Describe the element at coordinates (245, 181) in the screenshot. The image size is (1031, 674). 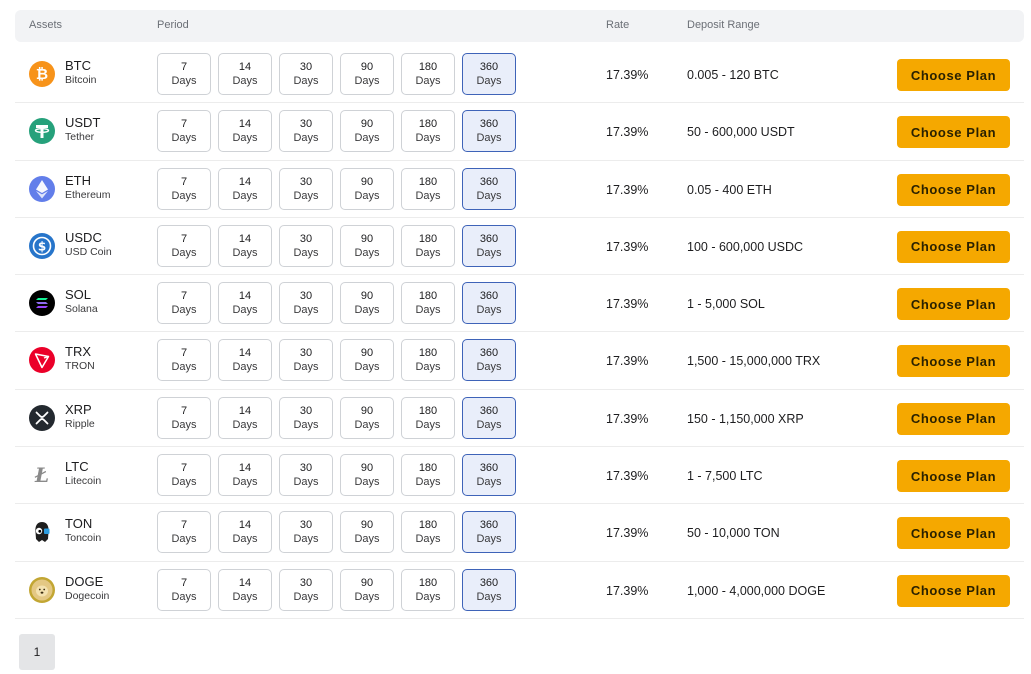
I see `period-value: 14` at that location.